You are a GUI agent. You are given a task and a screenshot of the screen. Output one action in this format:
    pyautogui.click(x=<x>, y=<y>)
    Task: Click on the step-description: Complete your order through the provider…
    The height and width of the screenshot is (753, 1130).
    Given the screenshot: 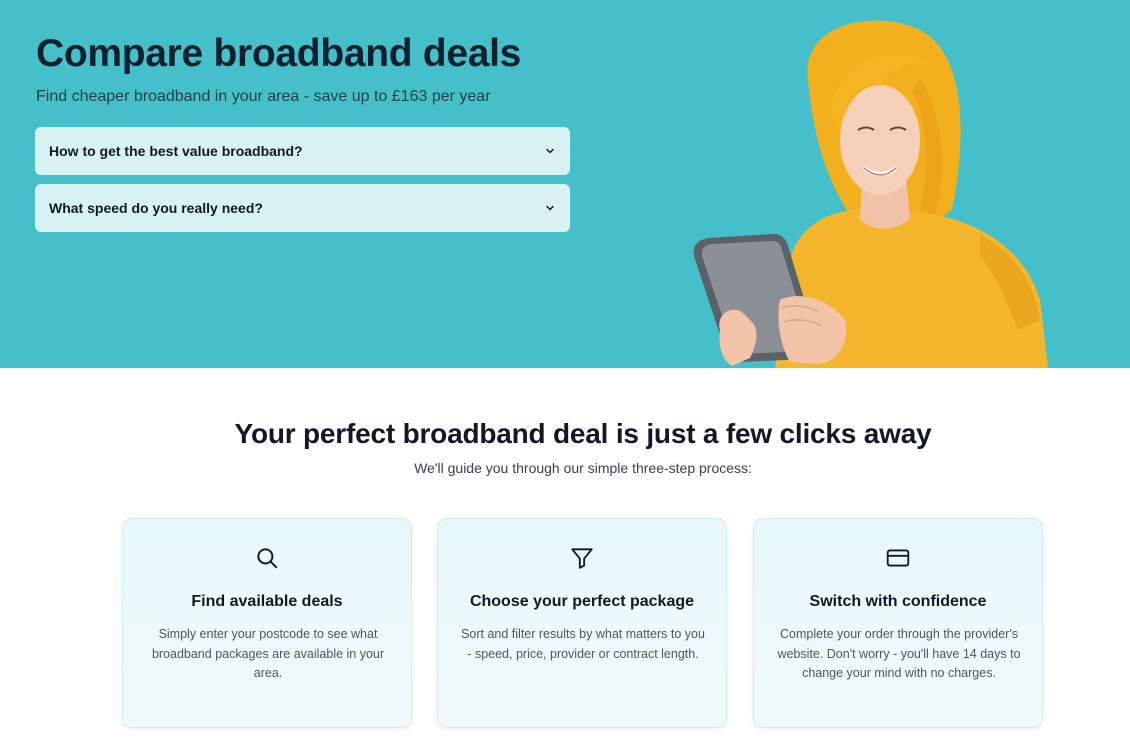 What is the action you would take?
    pyautogui.click(x=899, y=653)
    